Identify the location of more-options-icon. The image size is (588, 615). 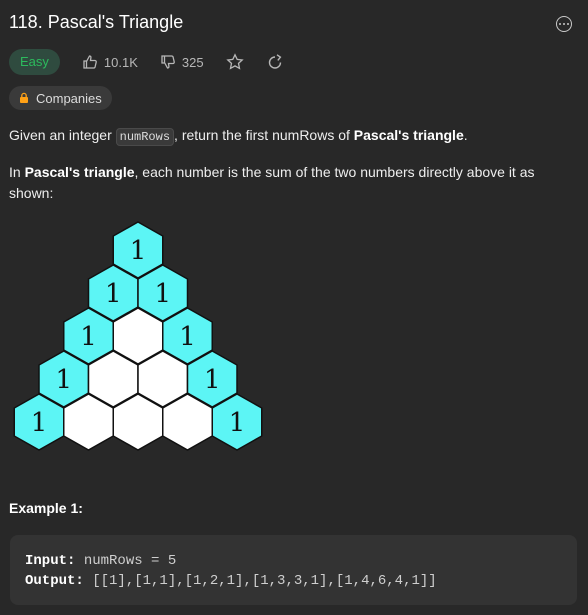
(564, 24).